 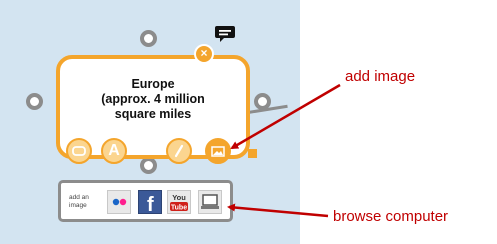 What do you see at coordinates (278, 210) in the screenshot?
I see `browse-computer-arrow` at bounding box center [278, 210].